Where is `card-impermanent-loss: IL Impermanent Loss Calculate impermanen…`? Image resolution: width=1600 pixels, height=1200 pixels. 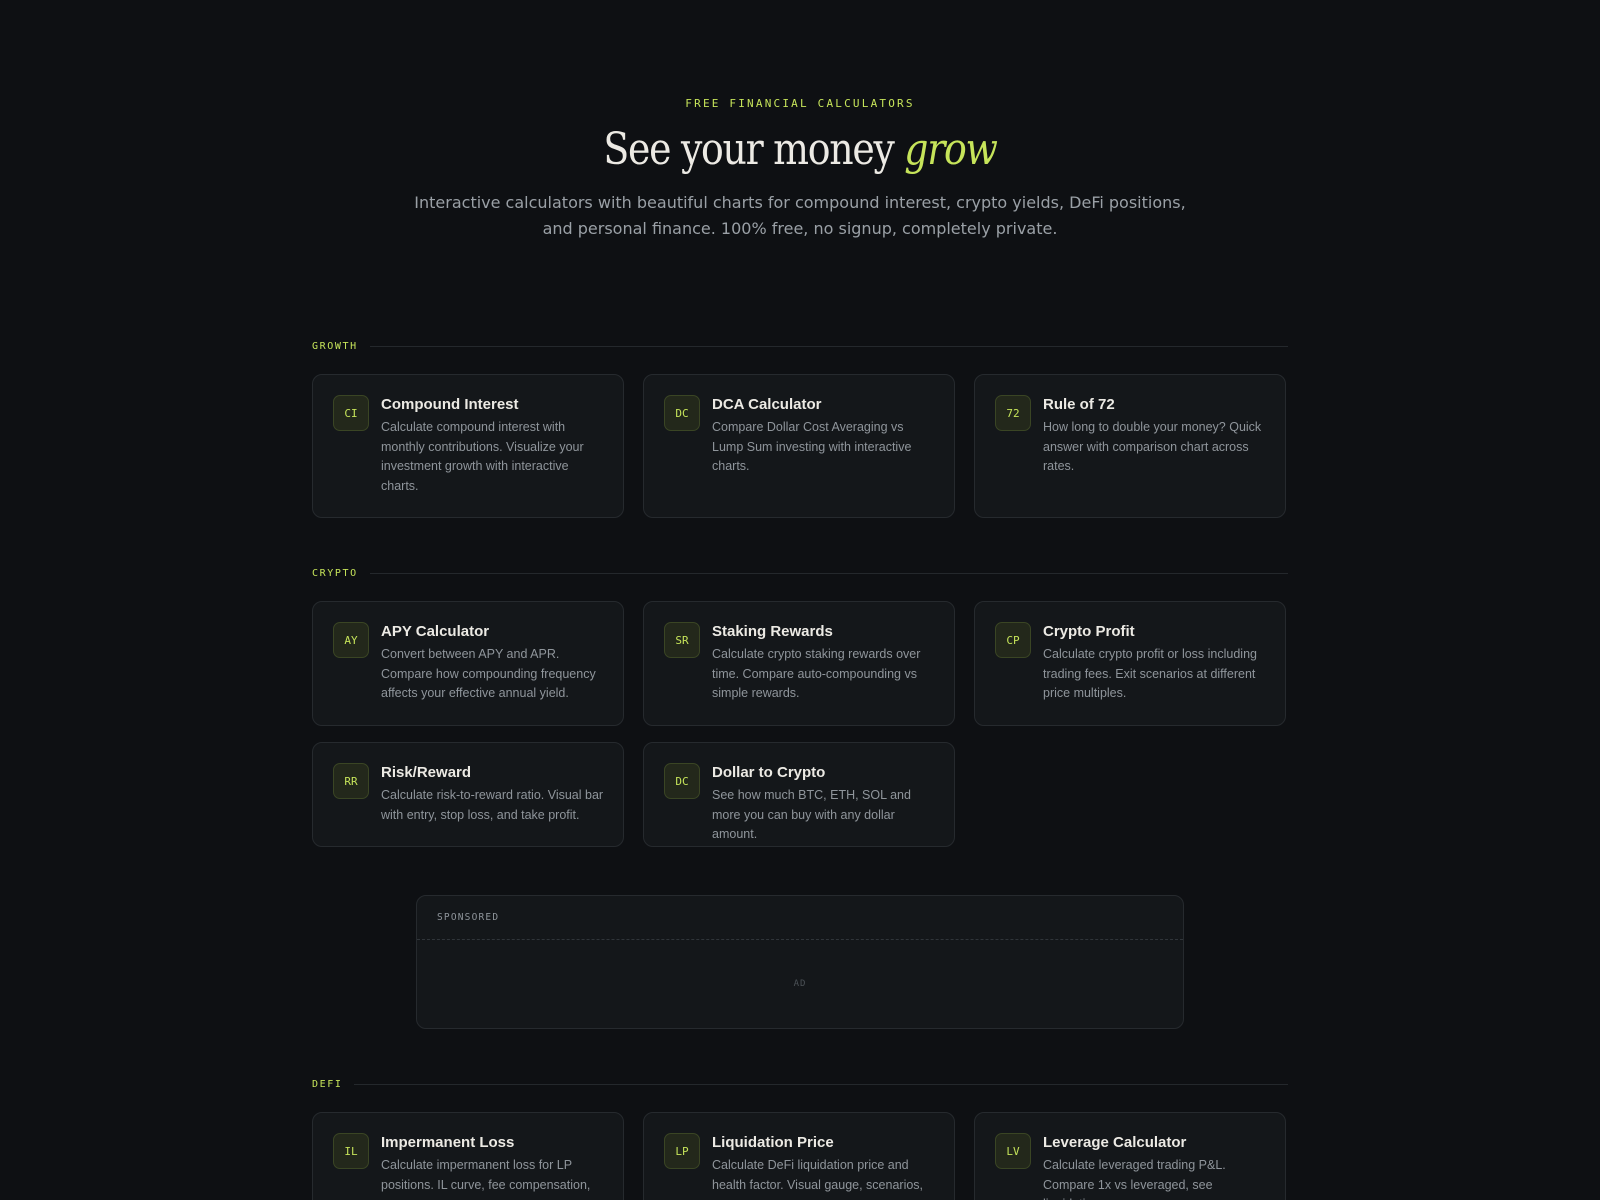
card-impermanent-loss: IL Impermanent Loss Calculate impermanen… is located at coordinates (468, 1156).